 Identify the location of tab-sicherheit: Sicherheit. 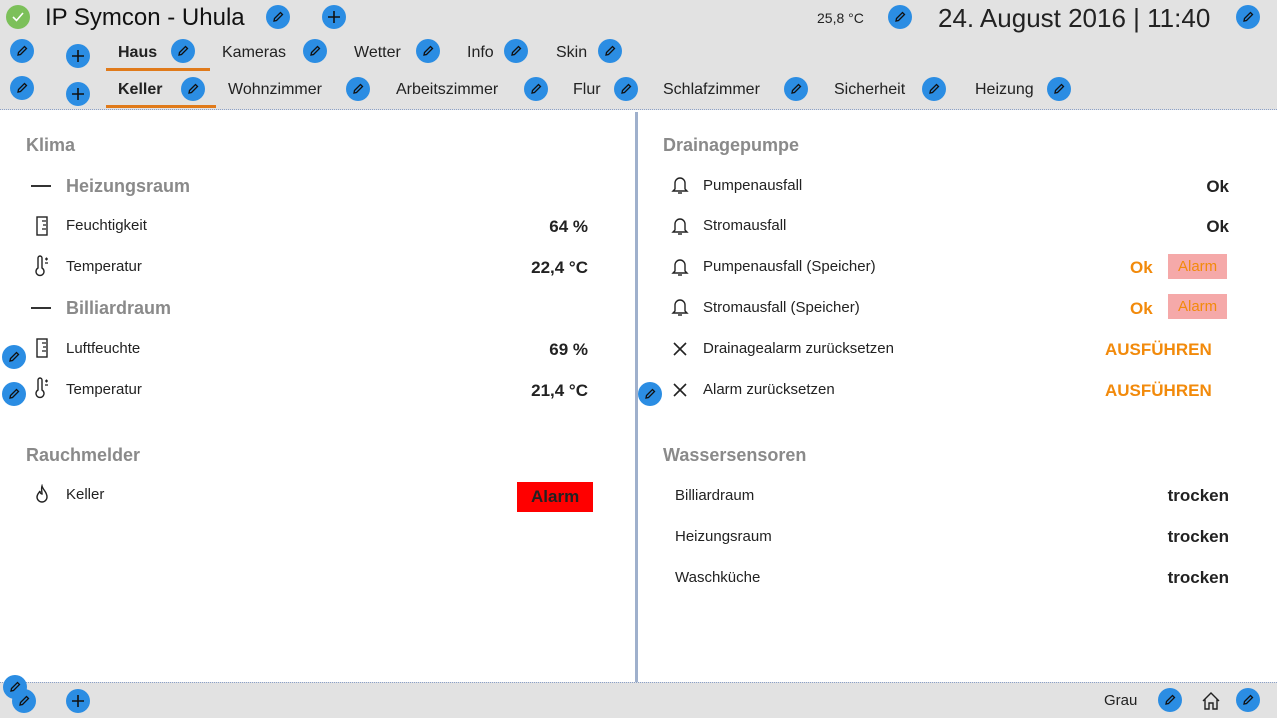
(869, 90).